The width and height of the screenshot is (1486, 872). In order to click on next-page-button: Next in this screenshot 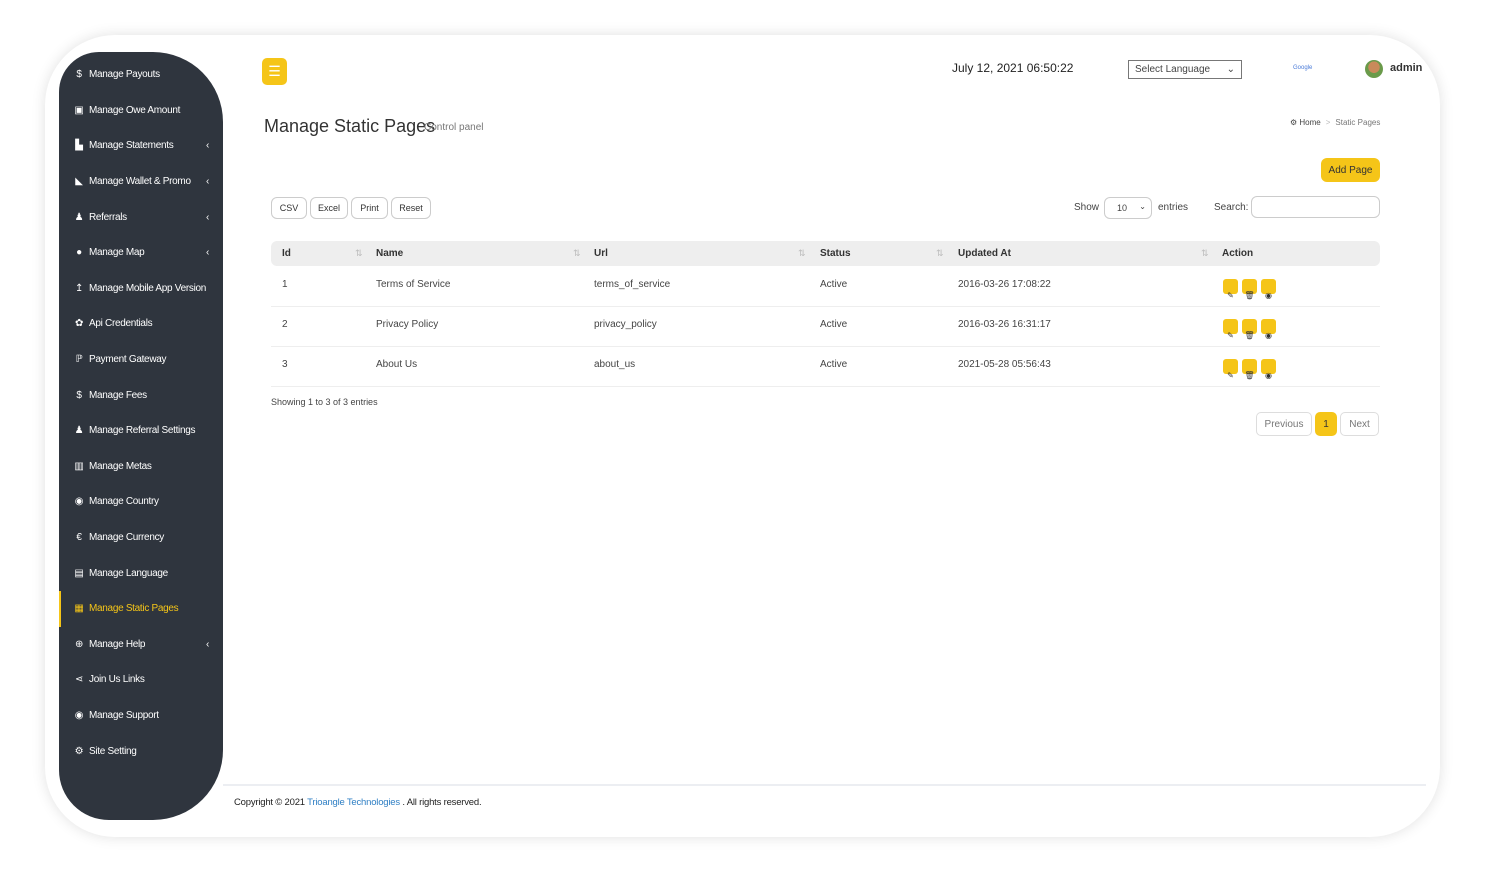, I will do `click(1359, 424)`.